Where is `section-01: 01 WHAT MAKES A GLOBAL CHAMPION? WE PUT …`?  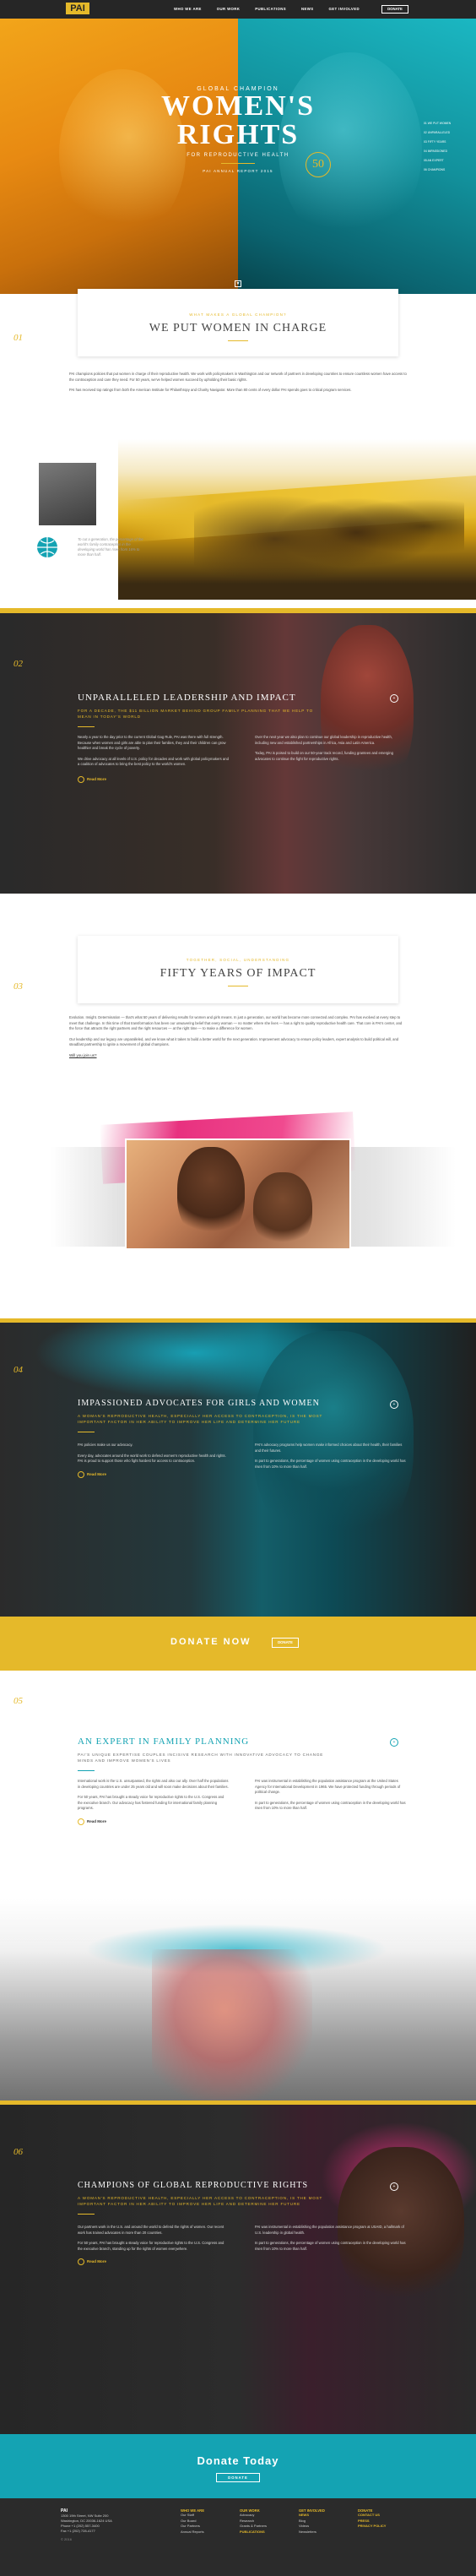
section-01: 01 WHAT MAKES A GLOBAL CHAMPION? WE PUT … is located at coordinates (238, 448).